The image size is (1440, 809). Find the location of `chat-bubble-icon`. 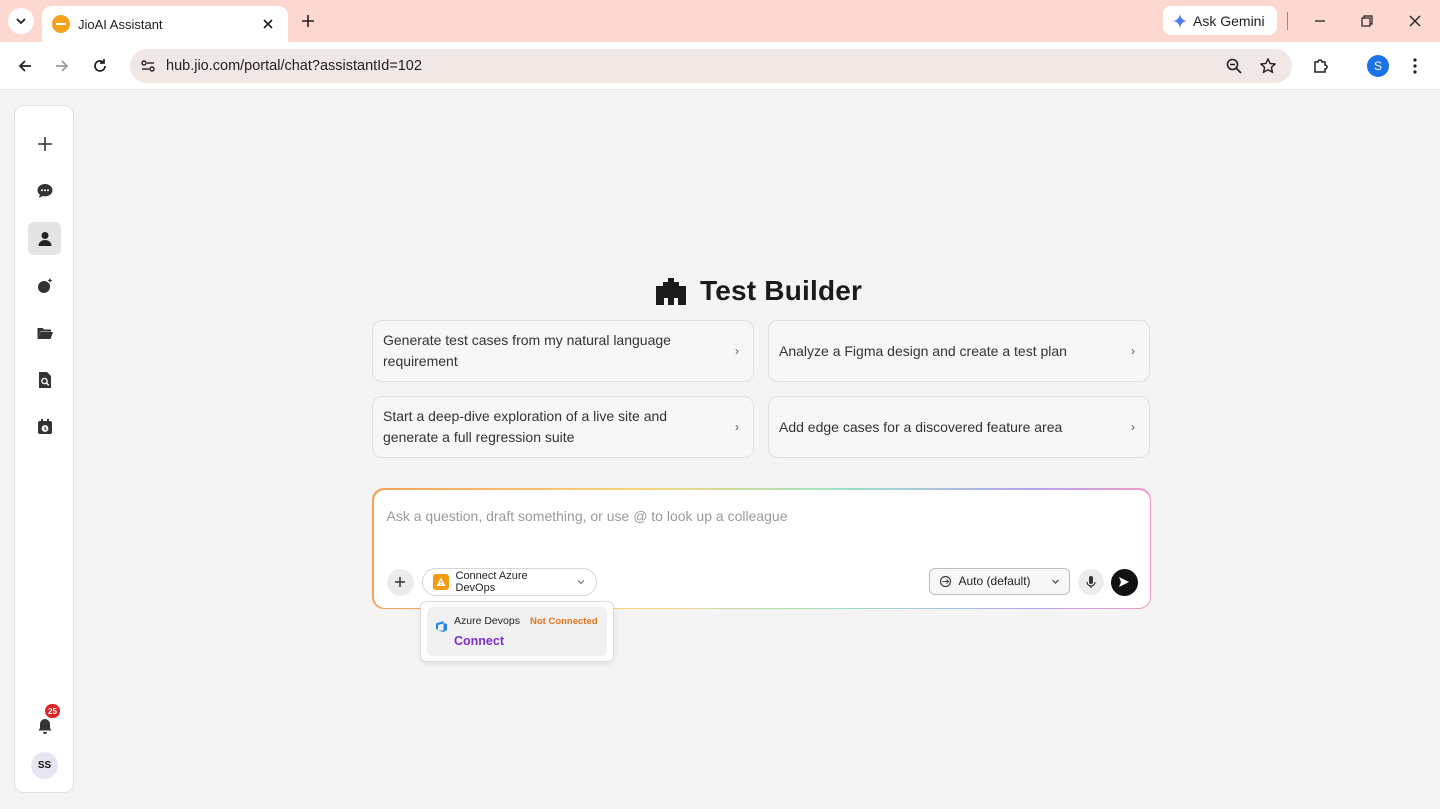

chat-bubble-icon is located at coordinates (44, 190).